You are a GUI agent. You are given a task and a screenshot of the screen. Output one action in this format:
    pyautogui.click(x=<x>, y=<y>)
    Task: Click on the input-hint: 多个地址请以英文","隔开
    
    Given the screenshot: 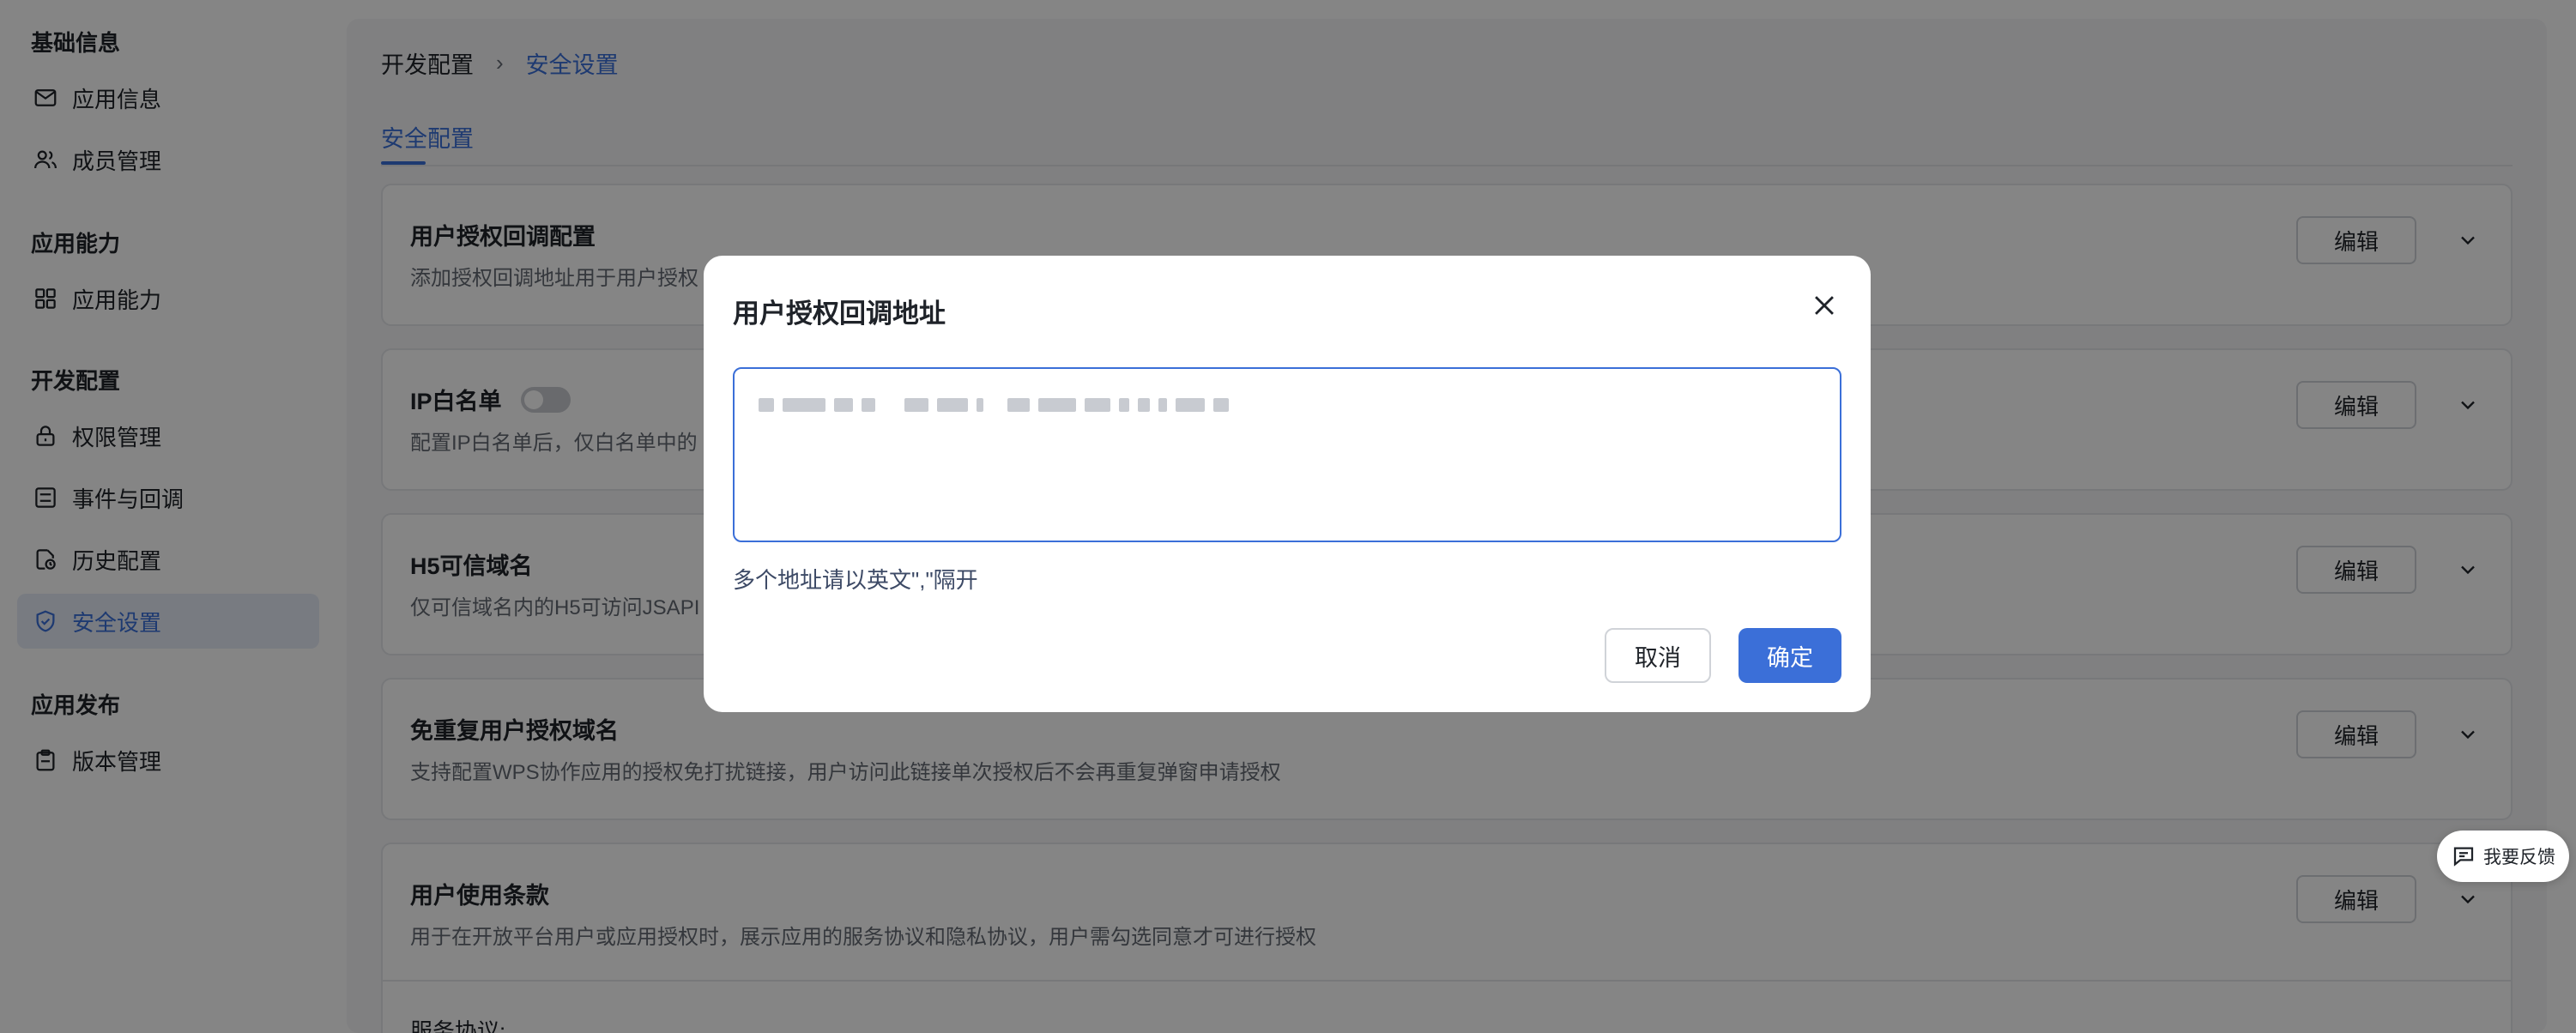 What is the action you would take?
    pyautogui.click(x=855, y=580)
    